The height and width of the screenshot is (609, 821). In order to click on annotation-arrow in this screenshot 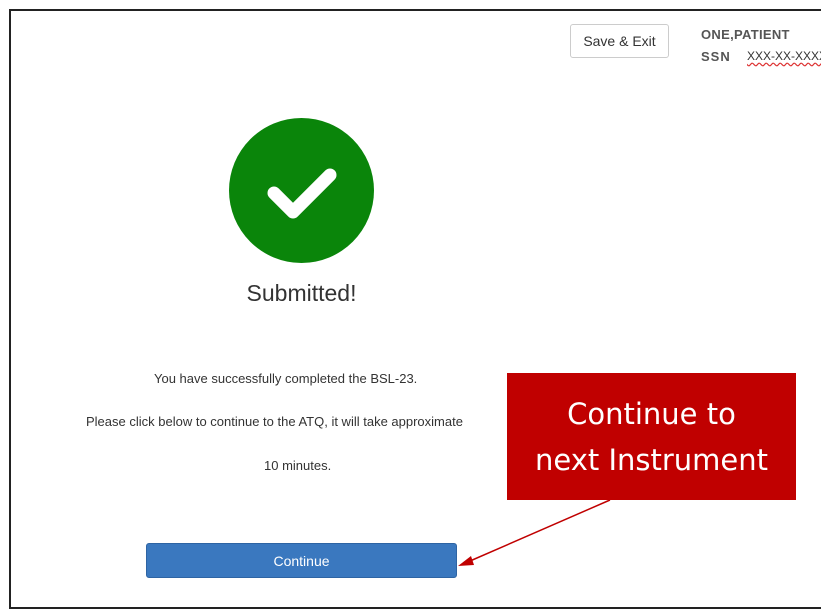, I will do `click(534, 532)`.